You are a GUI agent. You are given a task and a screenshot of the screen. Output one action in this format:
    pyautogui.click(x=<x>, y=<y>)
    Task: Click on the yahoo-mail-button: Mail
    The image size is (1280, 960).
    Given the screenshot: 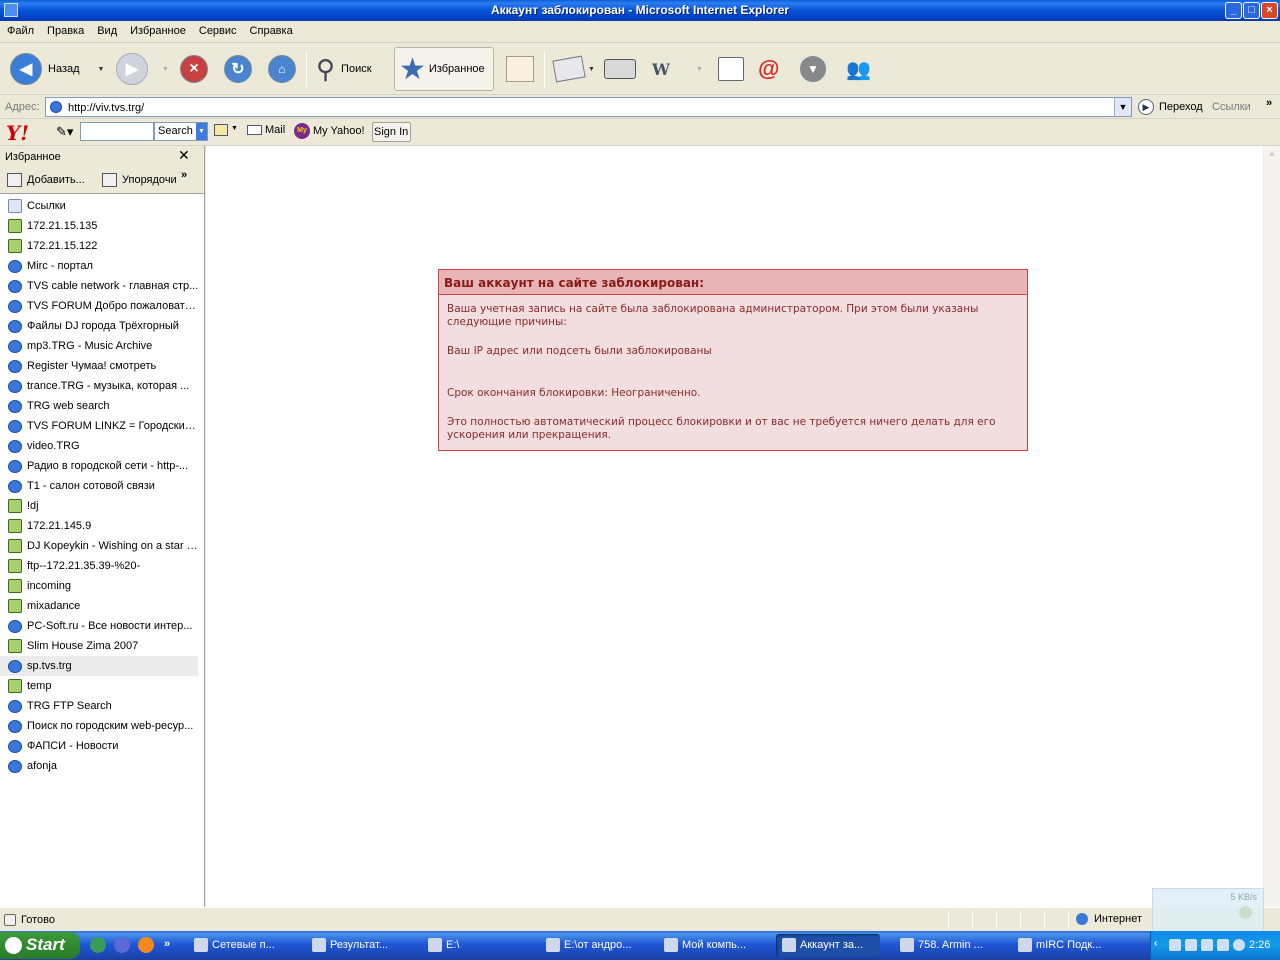 What is the action you would take?
    pyautogui.click(x=266, y=130)
    